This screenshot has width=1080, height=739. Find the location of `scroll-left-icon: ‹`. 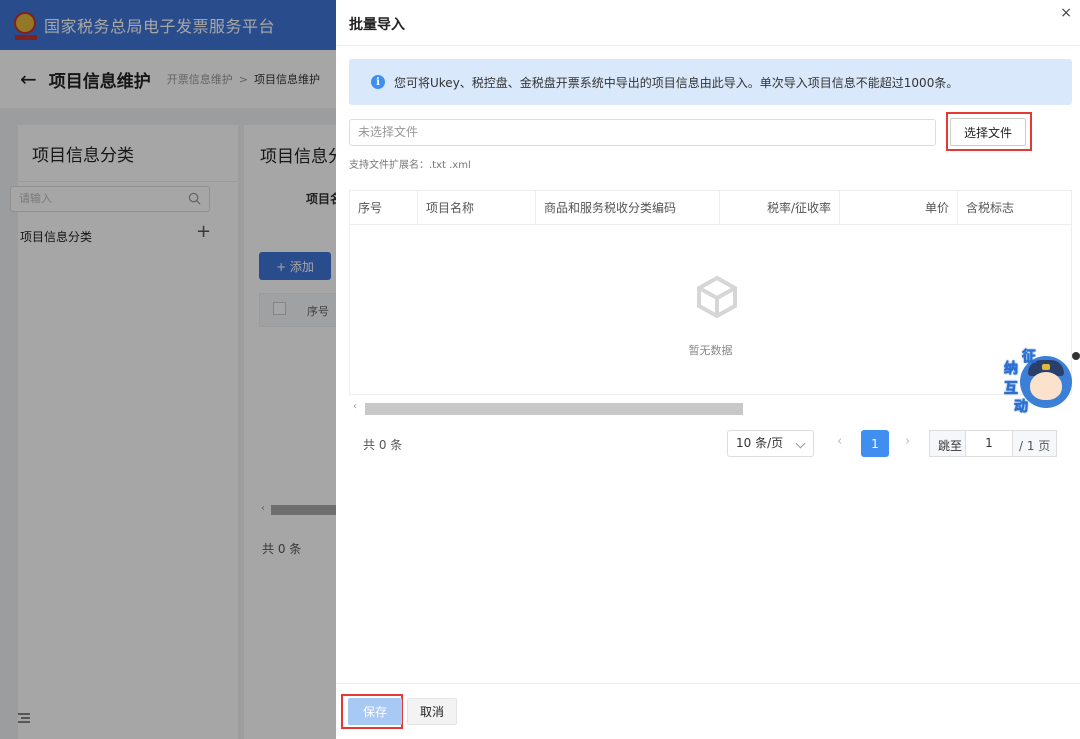

scroll-left-icon: ‹ is located at coordinates (355, 406).